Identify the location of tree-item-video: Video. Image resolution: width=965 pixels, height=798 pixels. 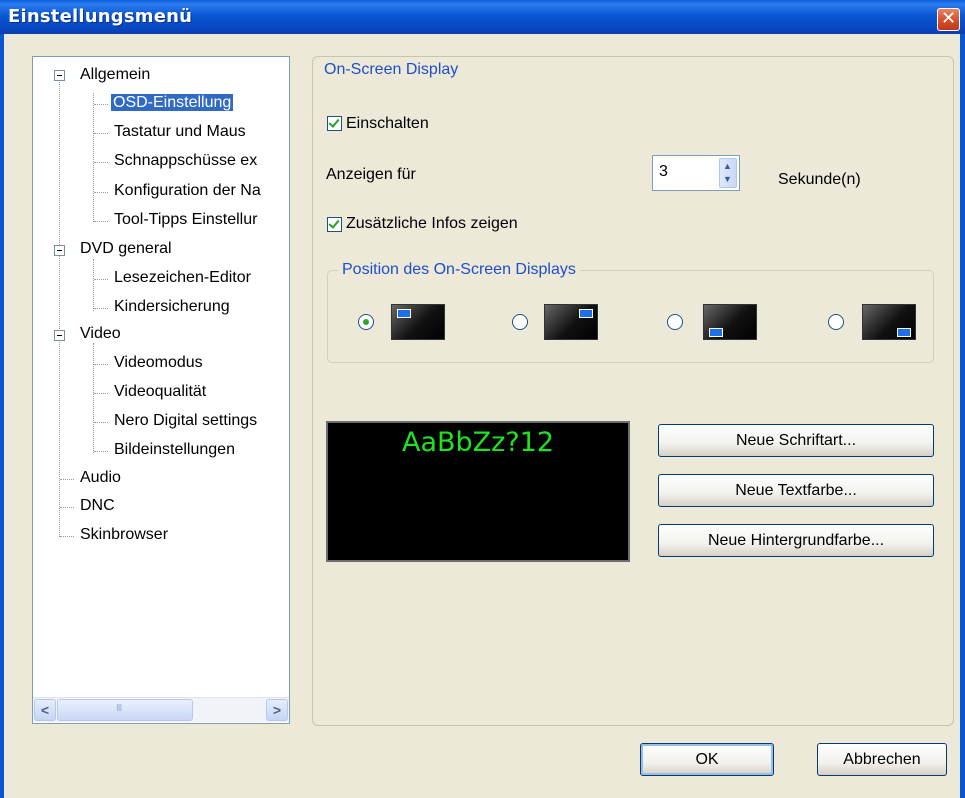
(100, 334).